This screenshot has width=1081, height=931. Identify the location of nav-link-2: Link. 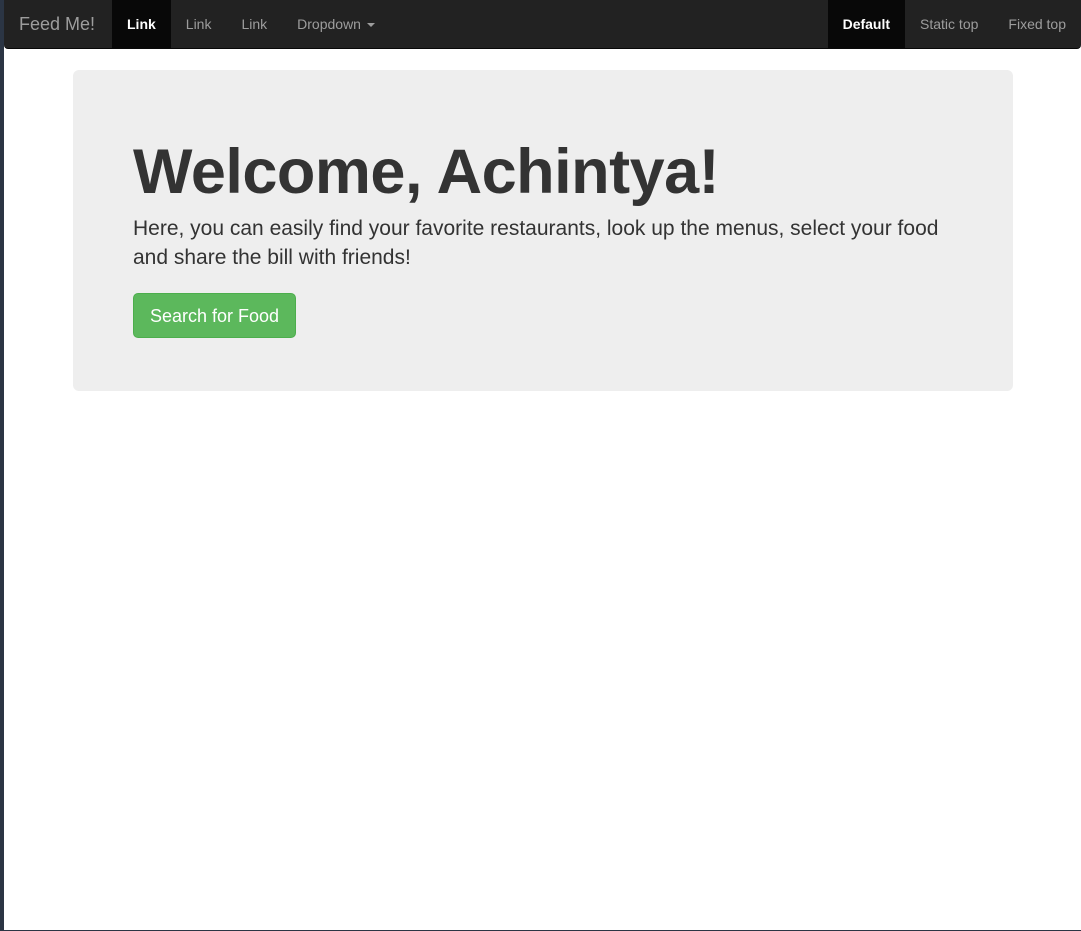
(199, 24).